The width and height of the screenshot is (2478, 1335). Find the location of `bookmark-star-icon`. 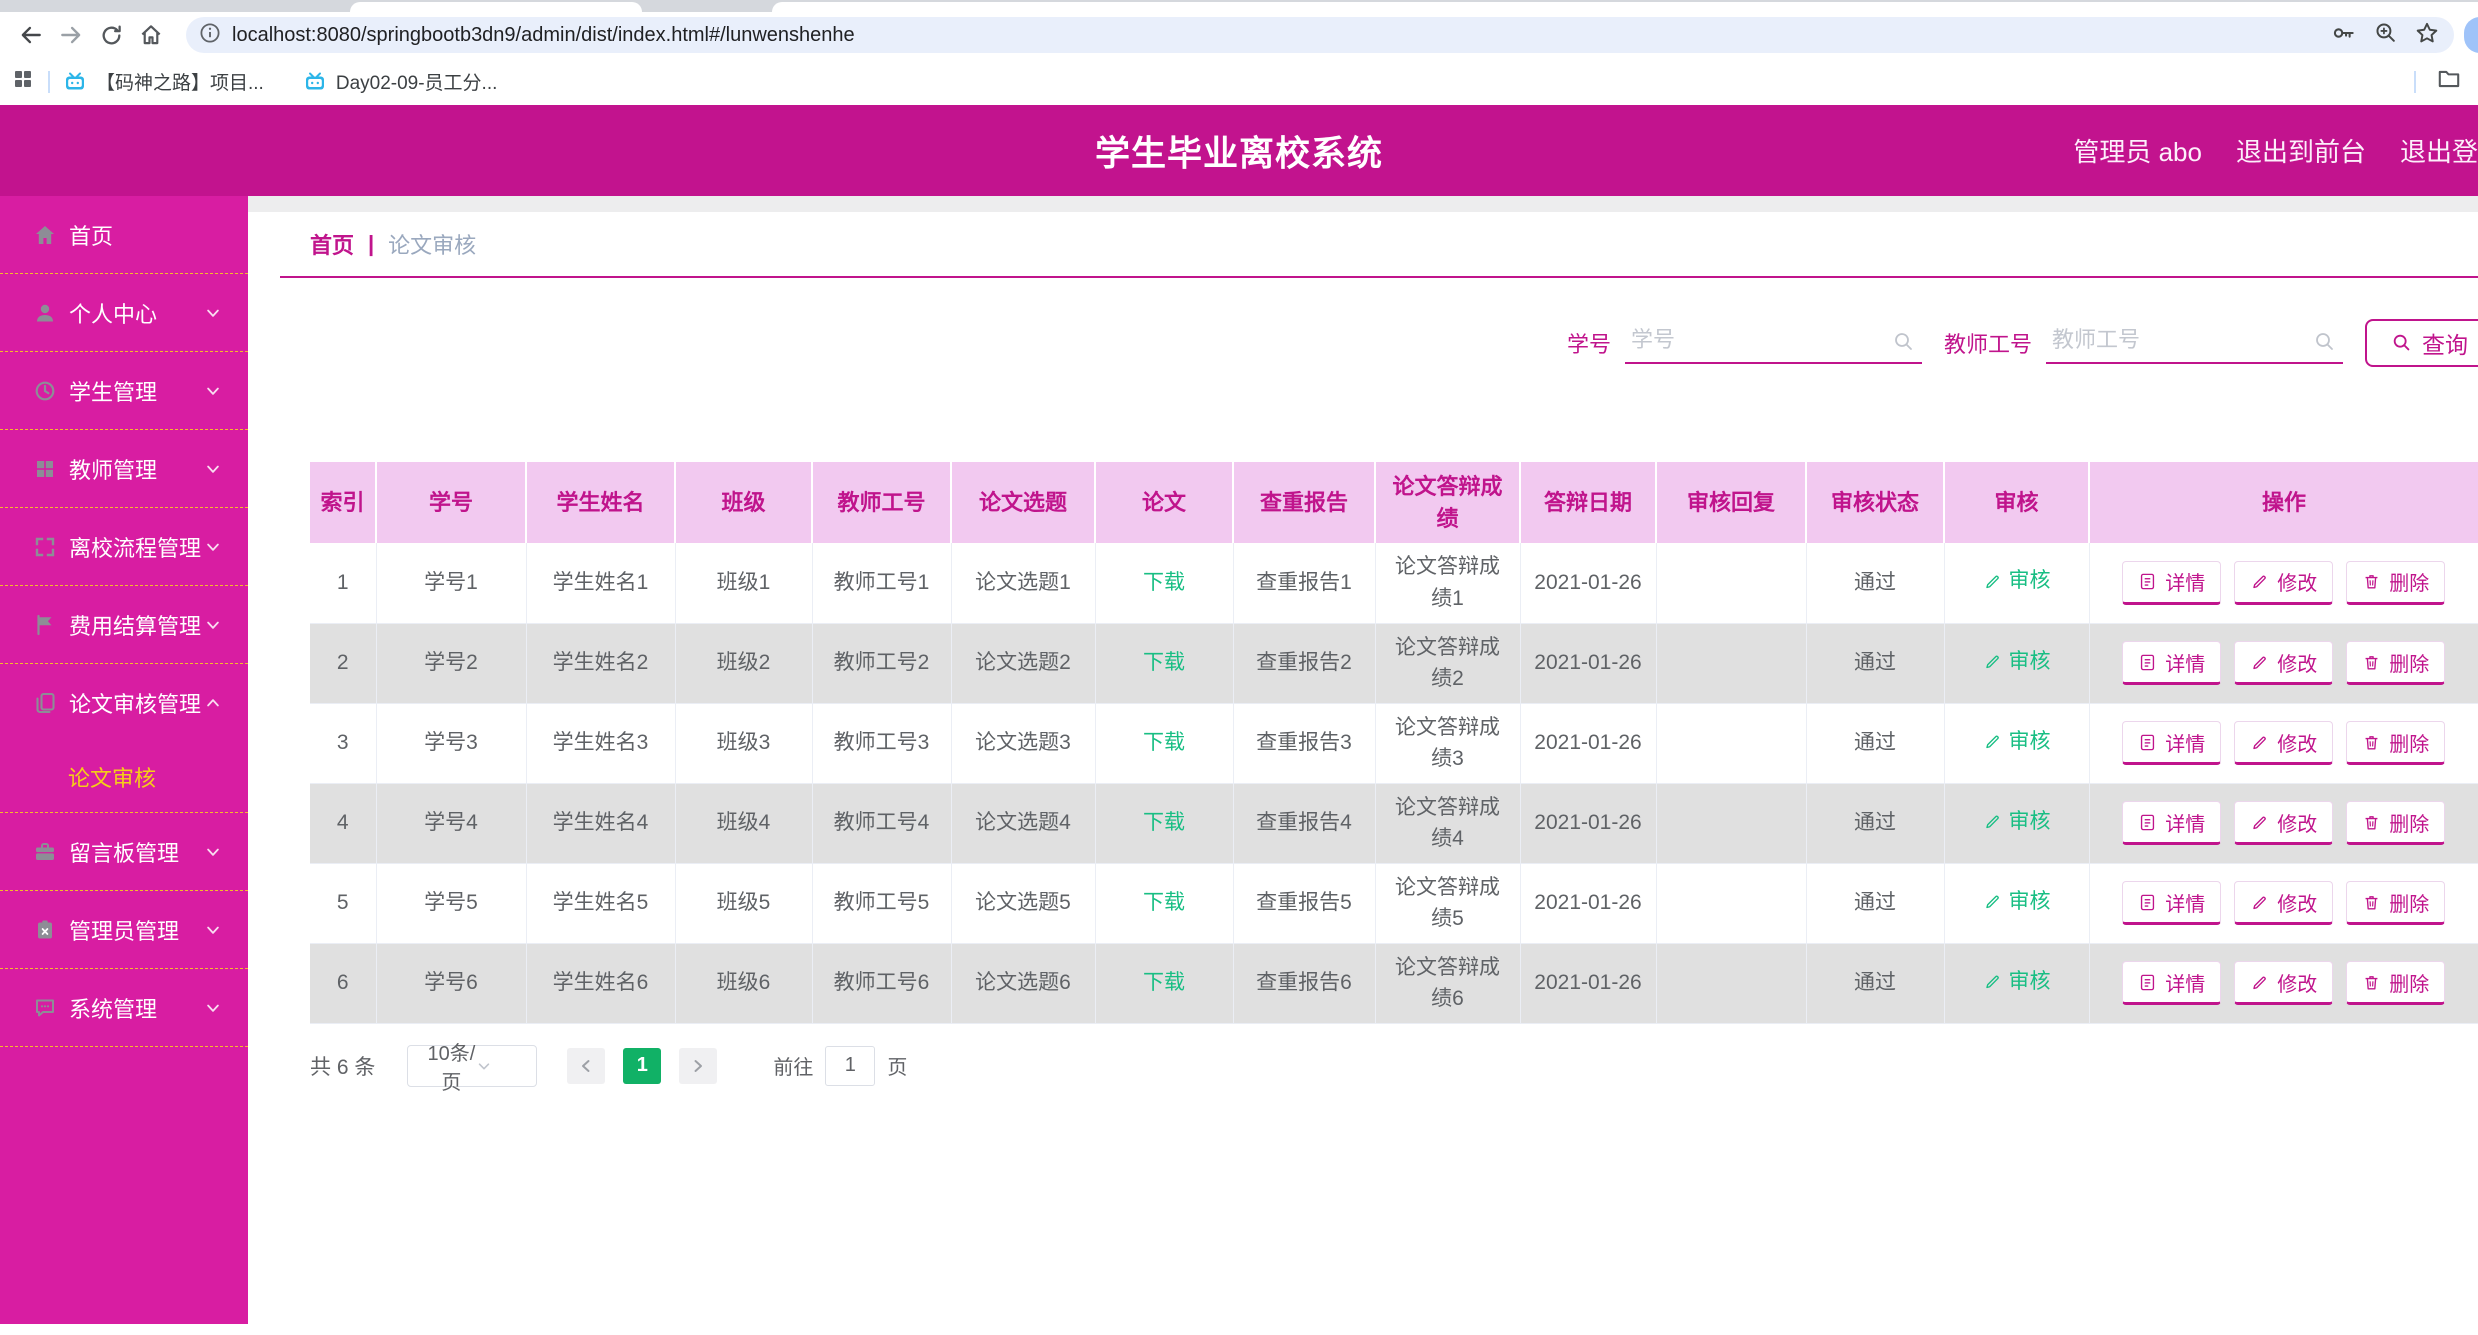

bookmark-star-icon is located at coordinates (2427, 35).